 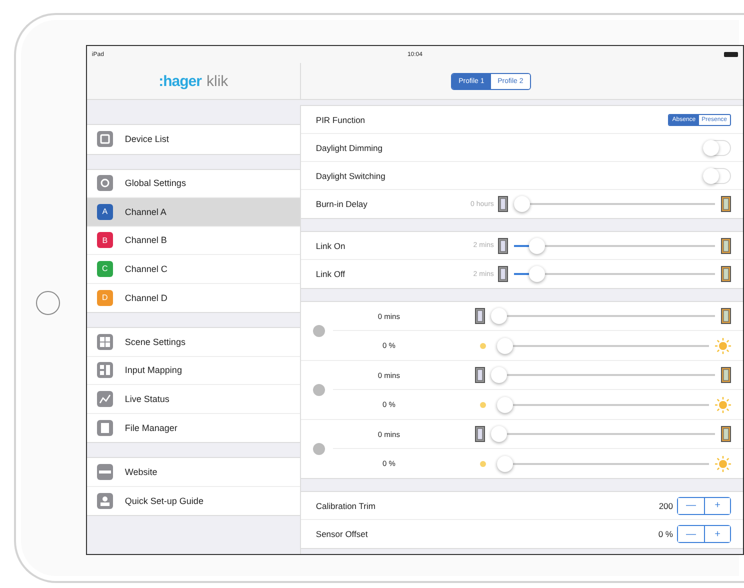 I want to click on sidebar-item: A Channel A, so click(x=193, y=212).